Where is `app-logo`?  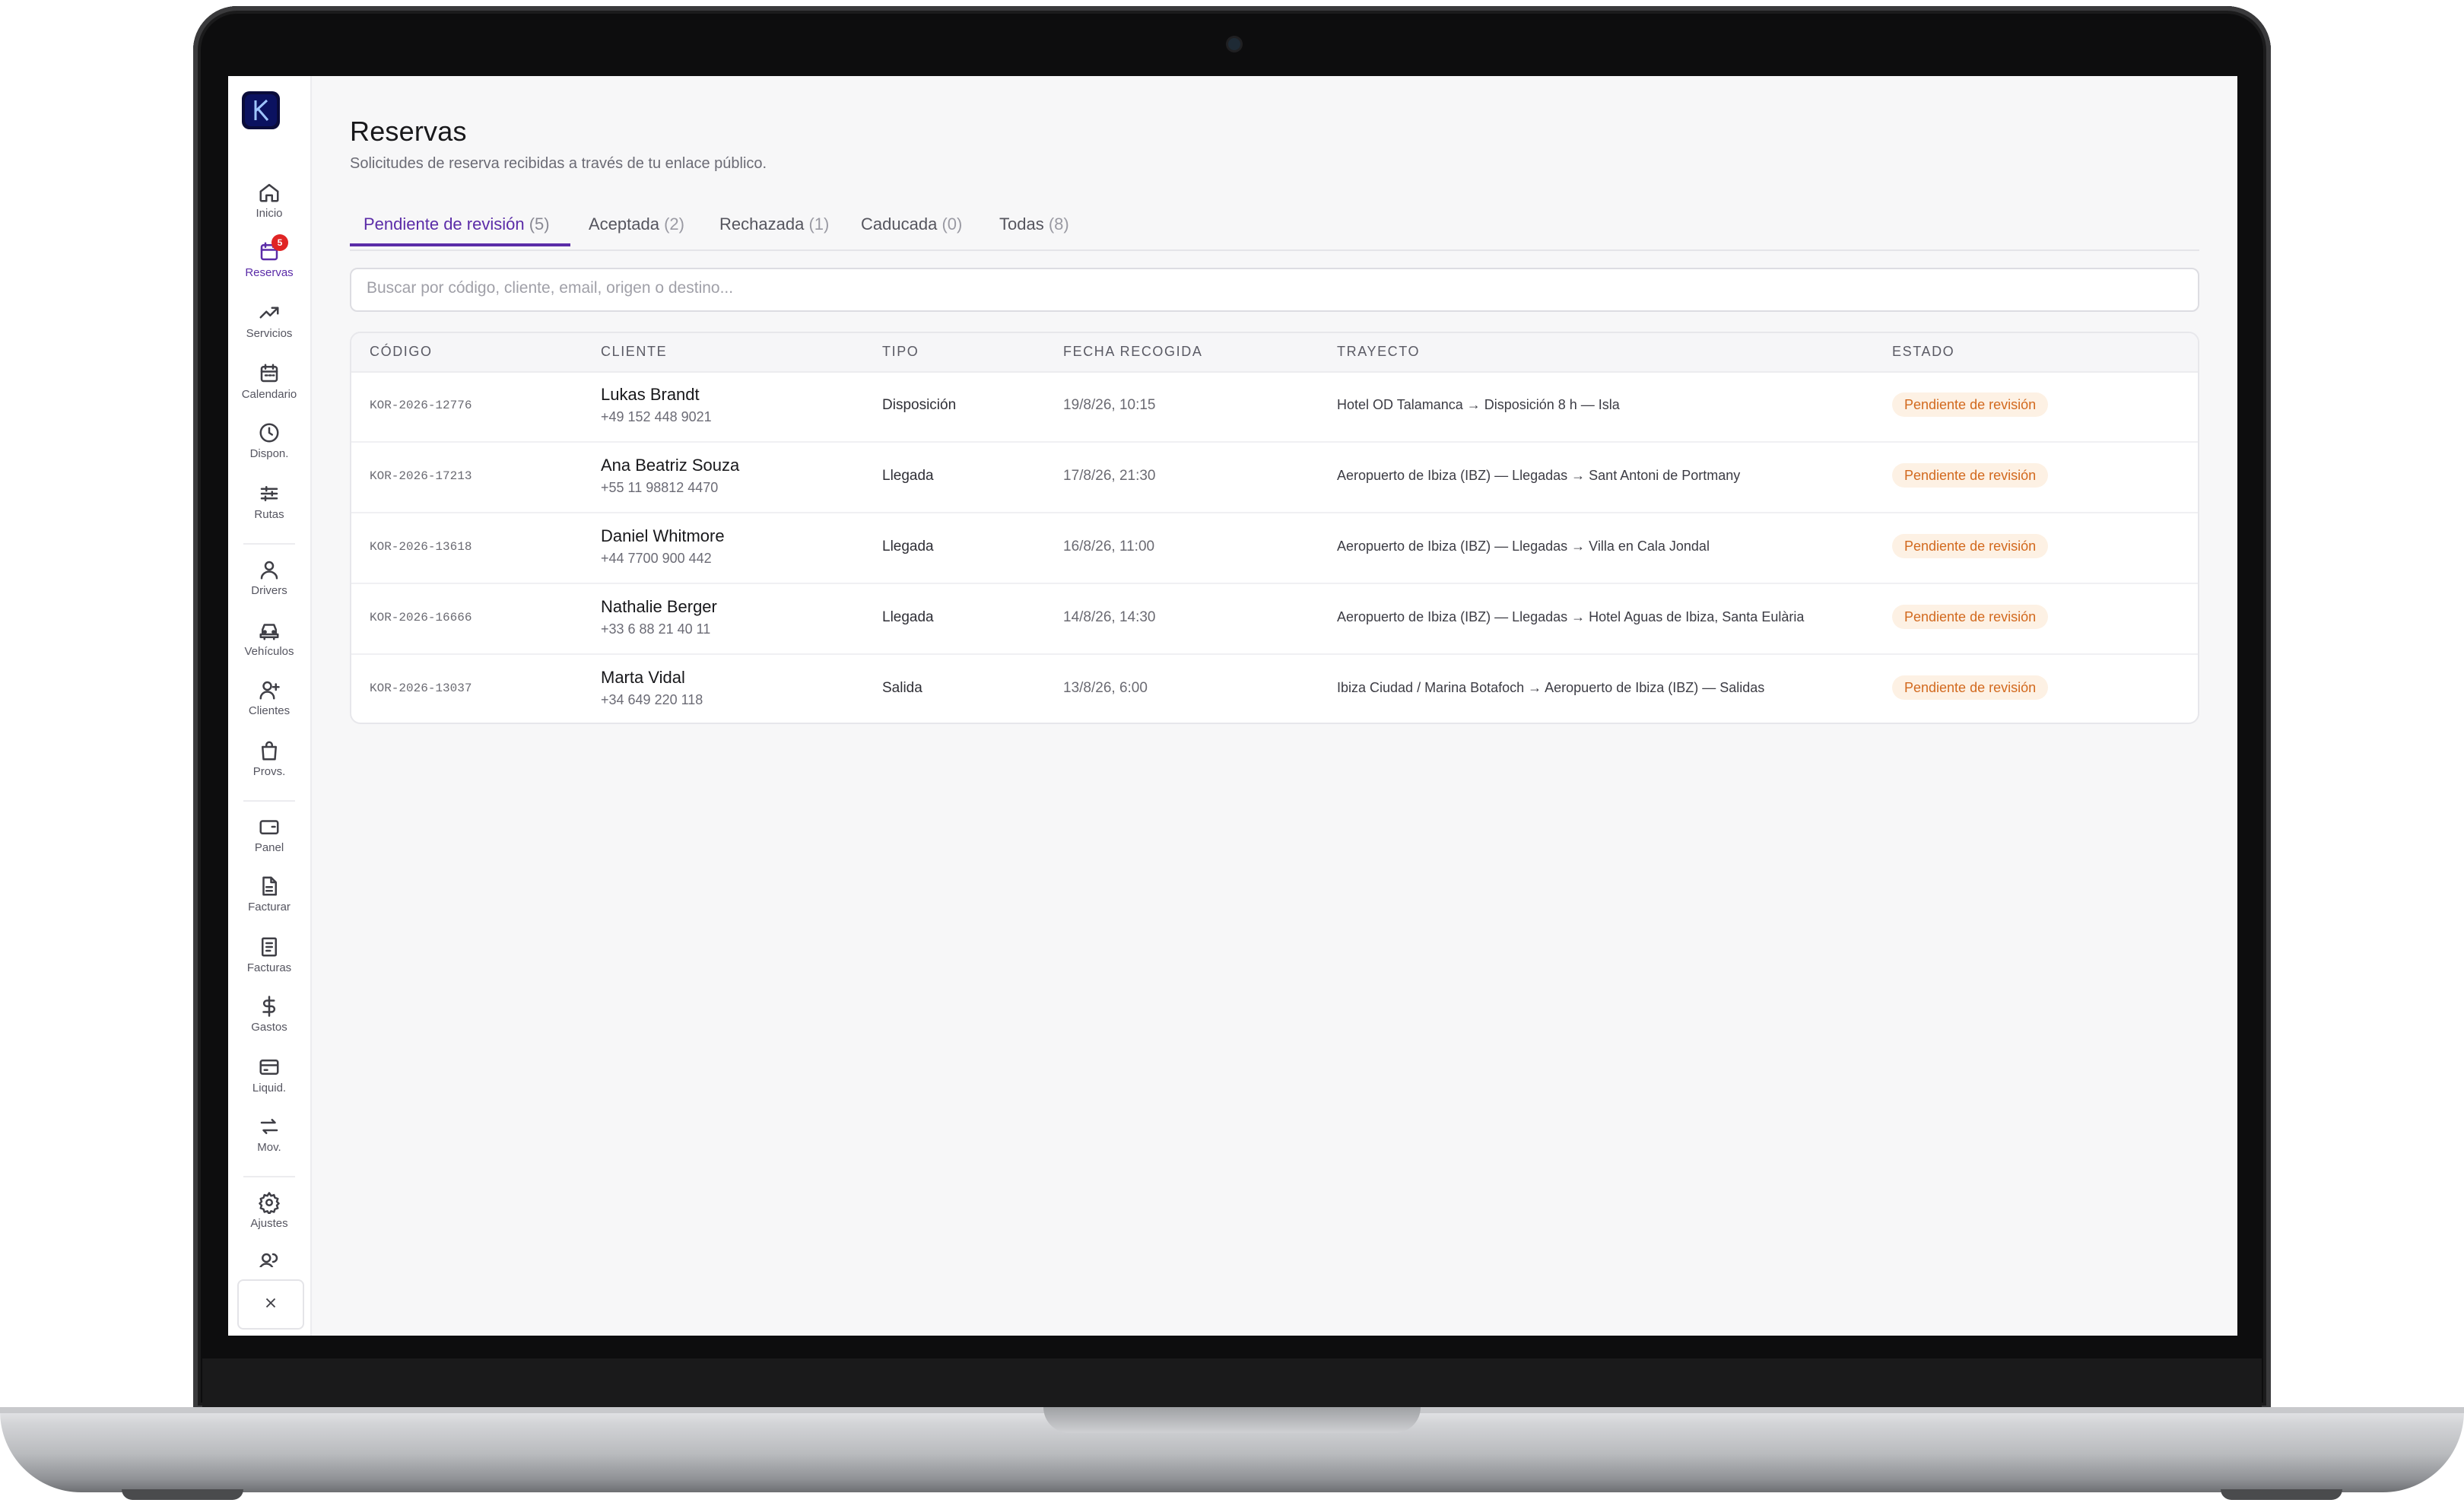
app-logo is located at coordinates (261, 110).